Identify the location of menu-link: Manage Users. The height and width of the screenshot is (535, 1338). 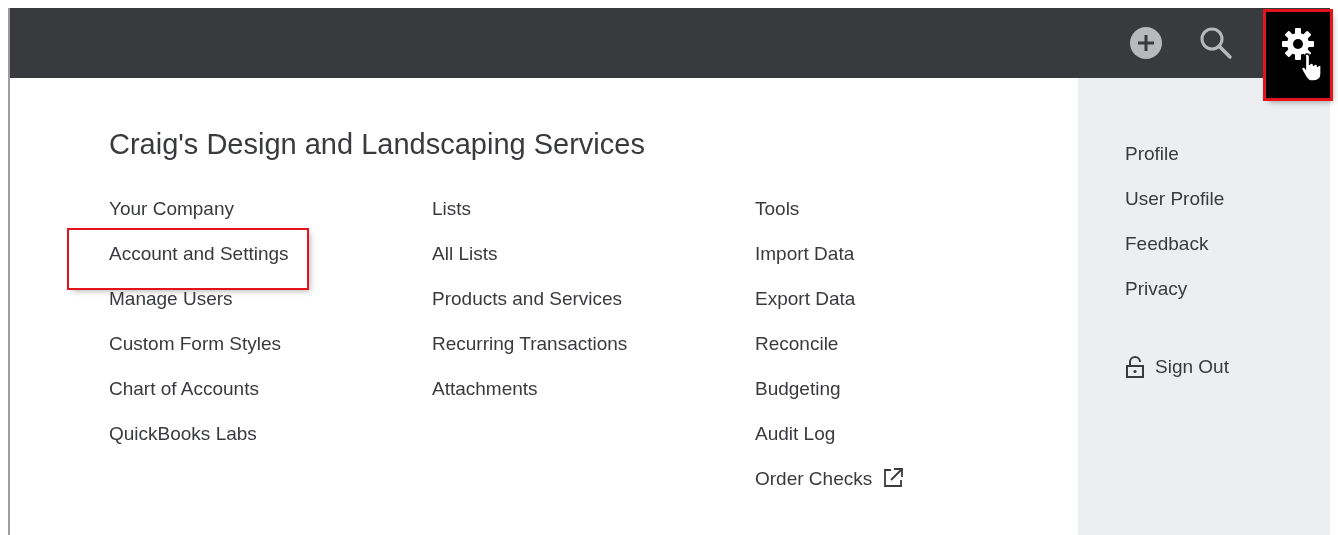
(171, 310).